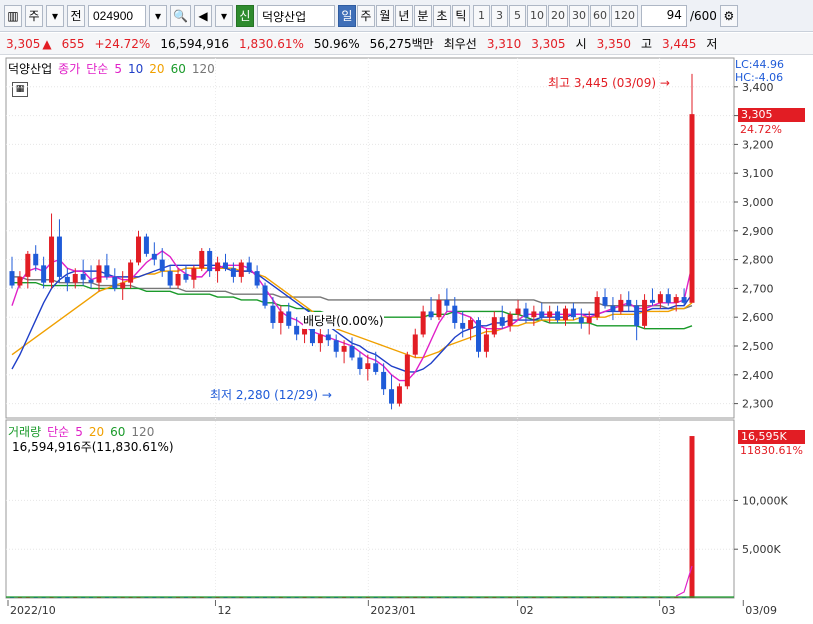 Image resolution: width=813 pixels, height=624 pixels. What do you see at coordinates (157, 68) in the screenshot?
I see `ma20-label: 20` at bounding box center [157, 68].